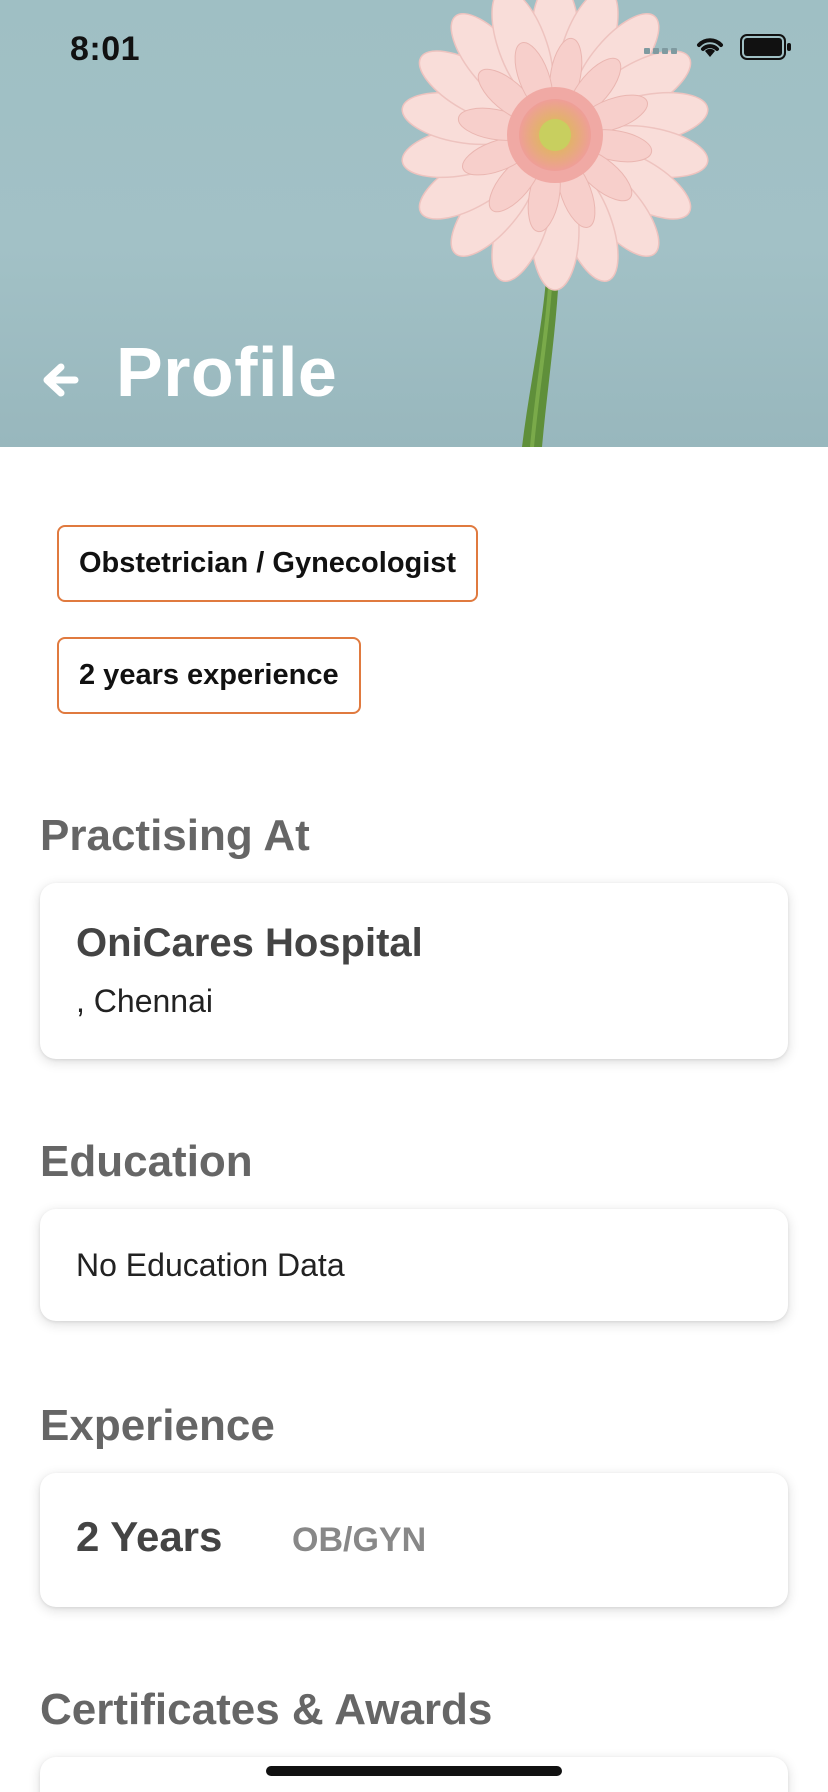 Image resolution: width=828 pixels, height=1792 pixels. What do you see at coordinates (359, 1540) in the screenshot?
I see `experience-specialty: OB/GYN` at bounding box center [359, 1540].